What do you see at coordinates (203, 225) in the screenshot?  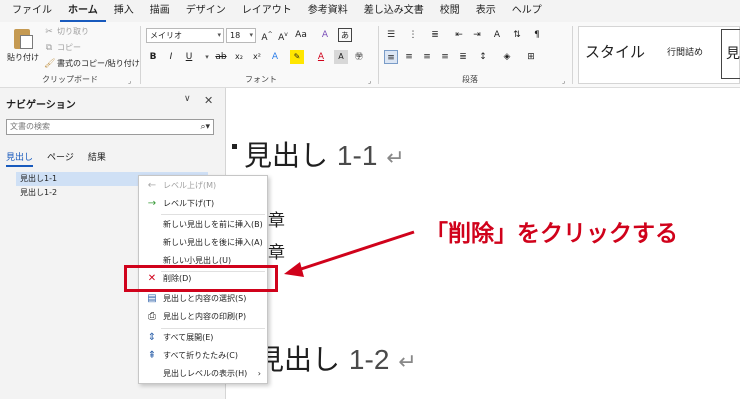 I see `menu-item-insert-before: 新しい見出しを前に挿入(B)` at bounding box center [203, 225].